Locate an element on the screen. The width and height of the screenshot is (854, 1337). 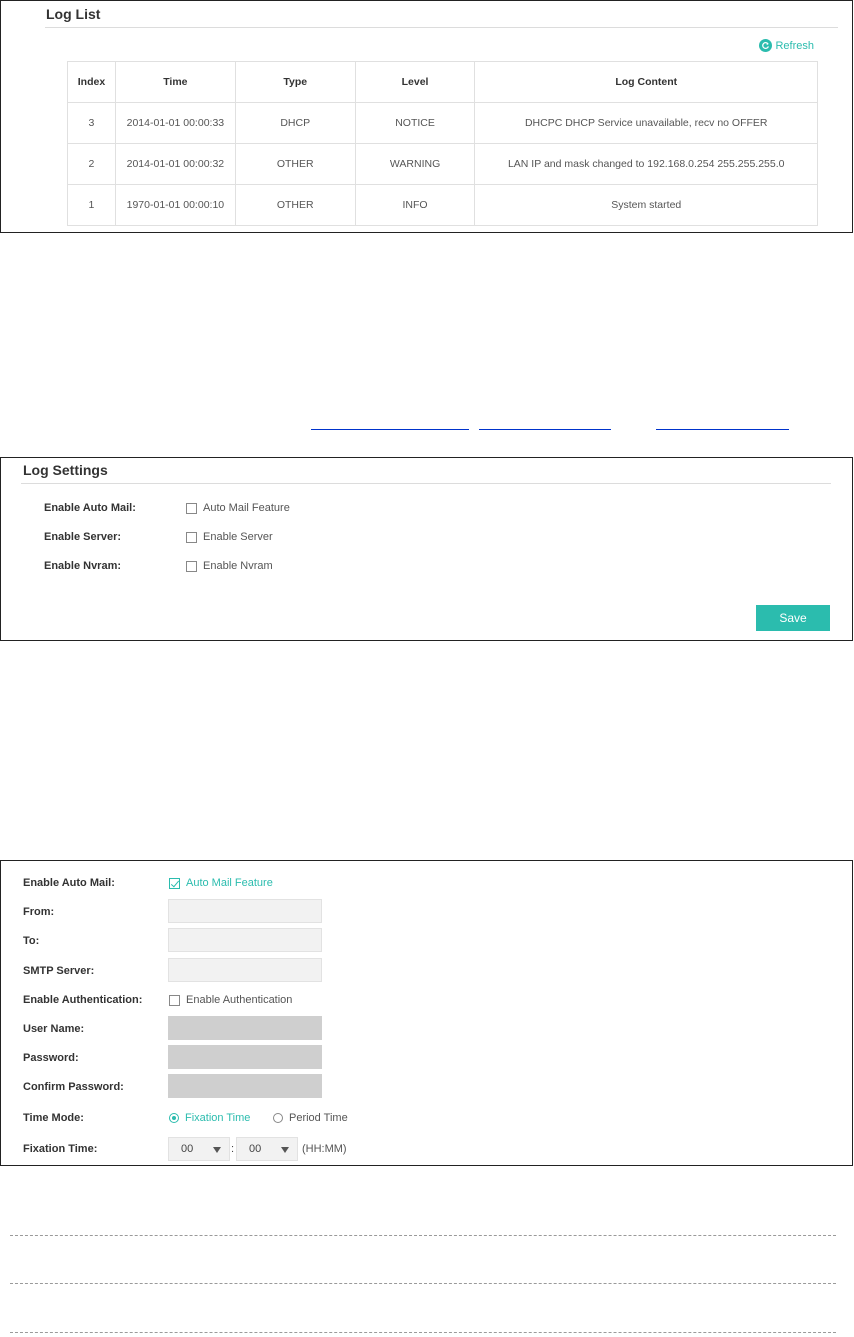
smtp-server-input is located at coordinates (245, 970).